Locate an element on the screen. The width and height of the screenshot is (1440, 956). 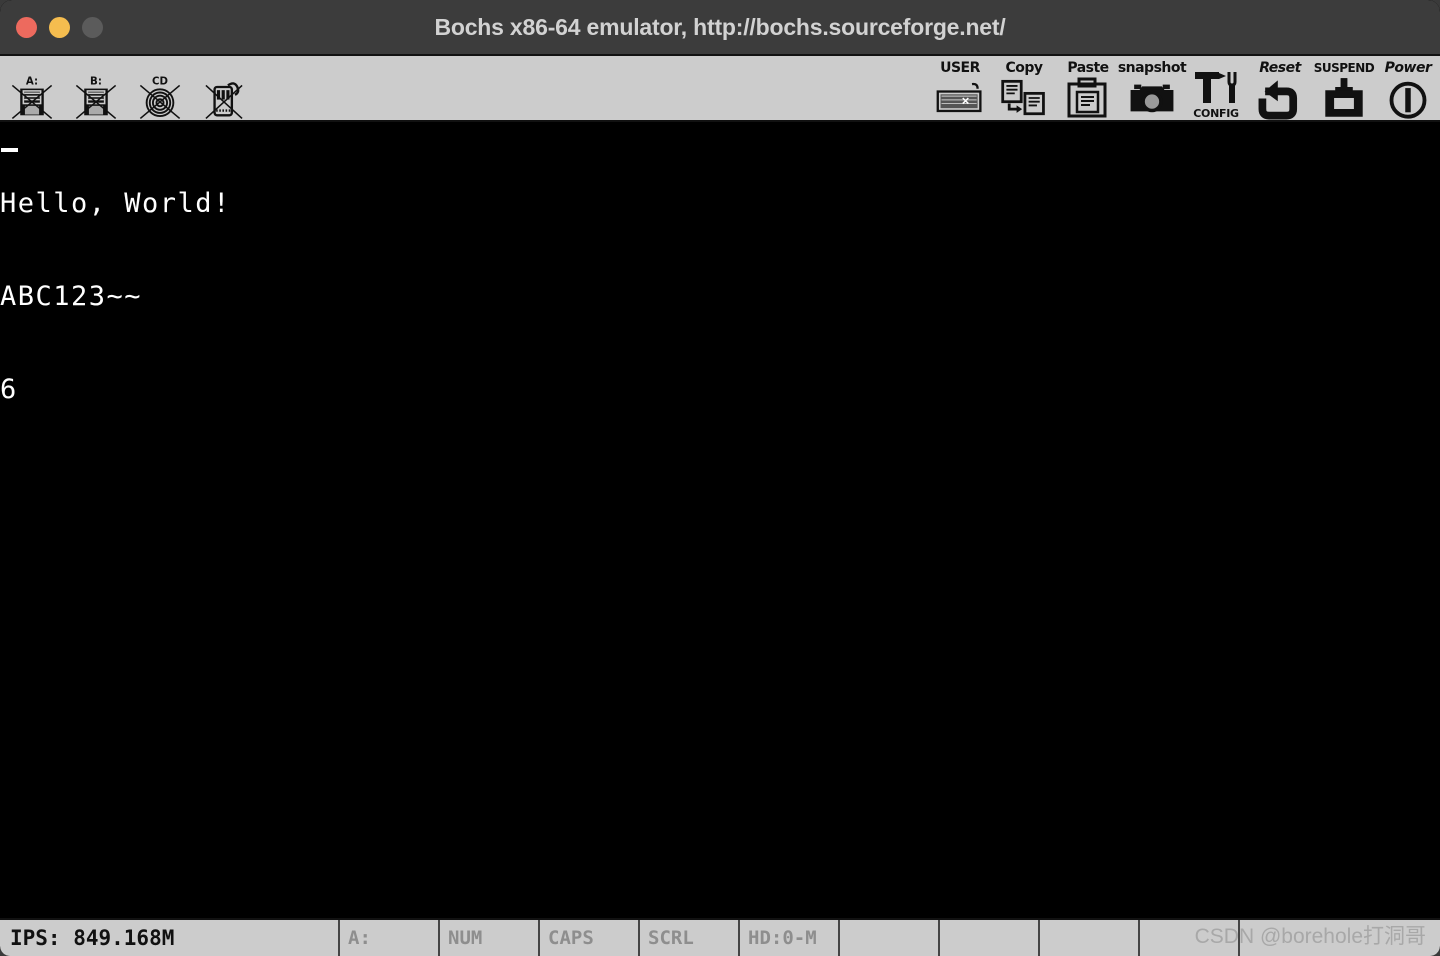
snapshot-label: snapshot is located at coordinates (1152, 68).